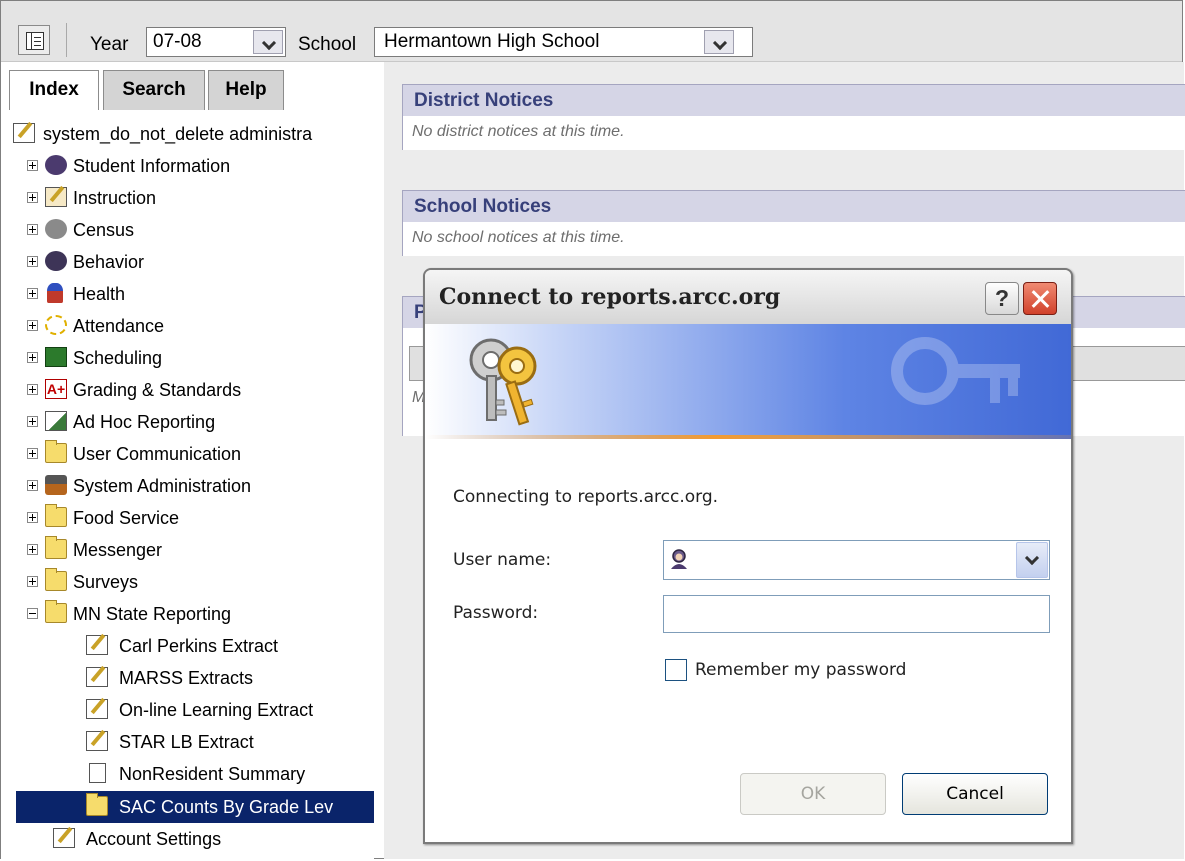  I want to click on cancel-button: Cancel, so click(975, 794).